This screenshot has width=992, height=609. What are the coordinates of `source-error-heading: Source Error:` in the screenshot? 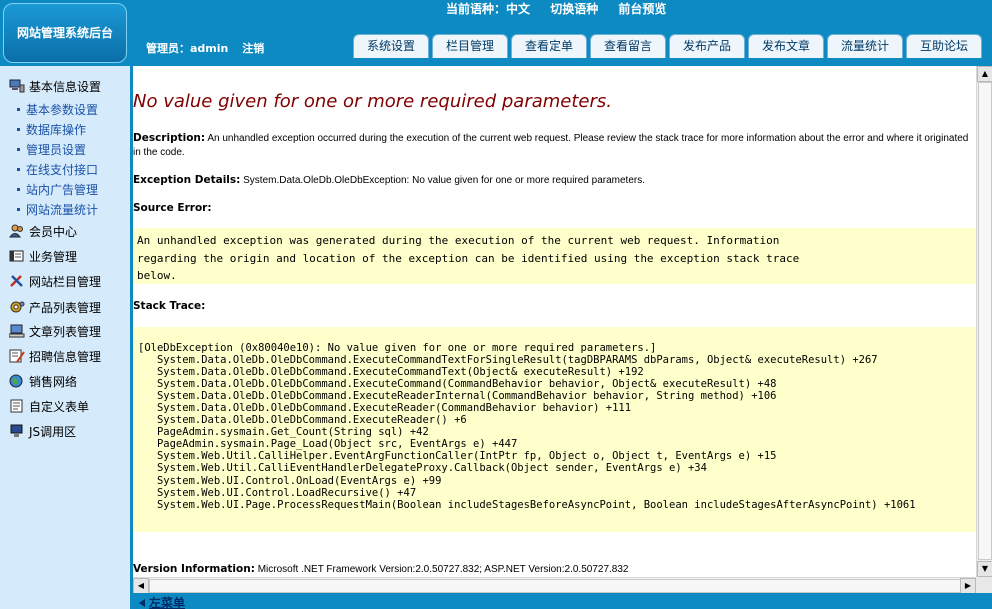 It's located at (172, 208).